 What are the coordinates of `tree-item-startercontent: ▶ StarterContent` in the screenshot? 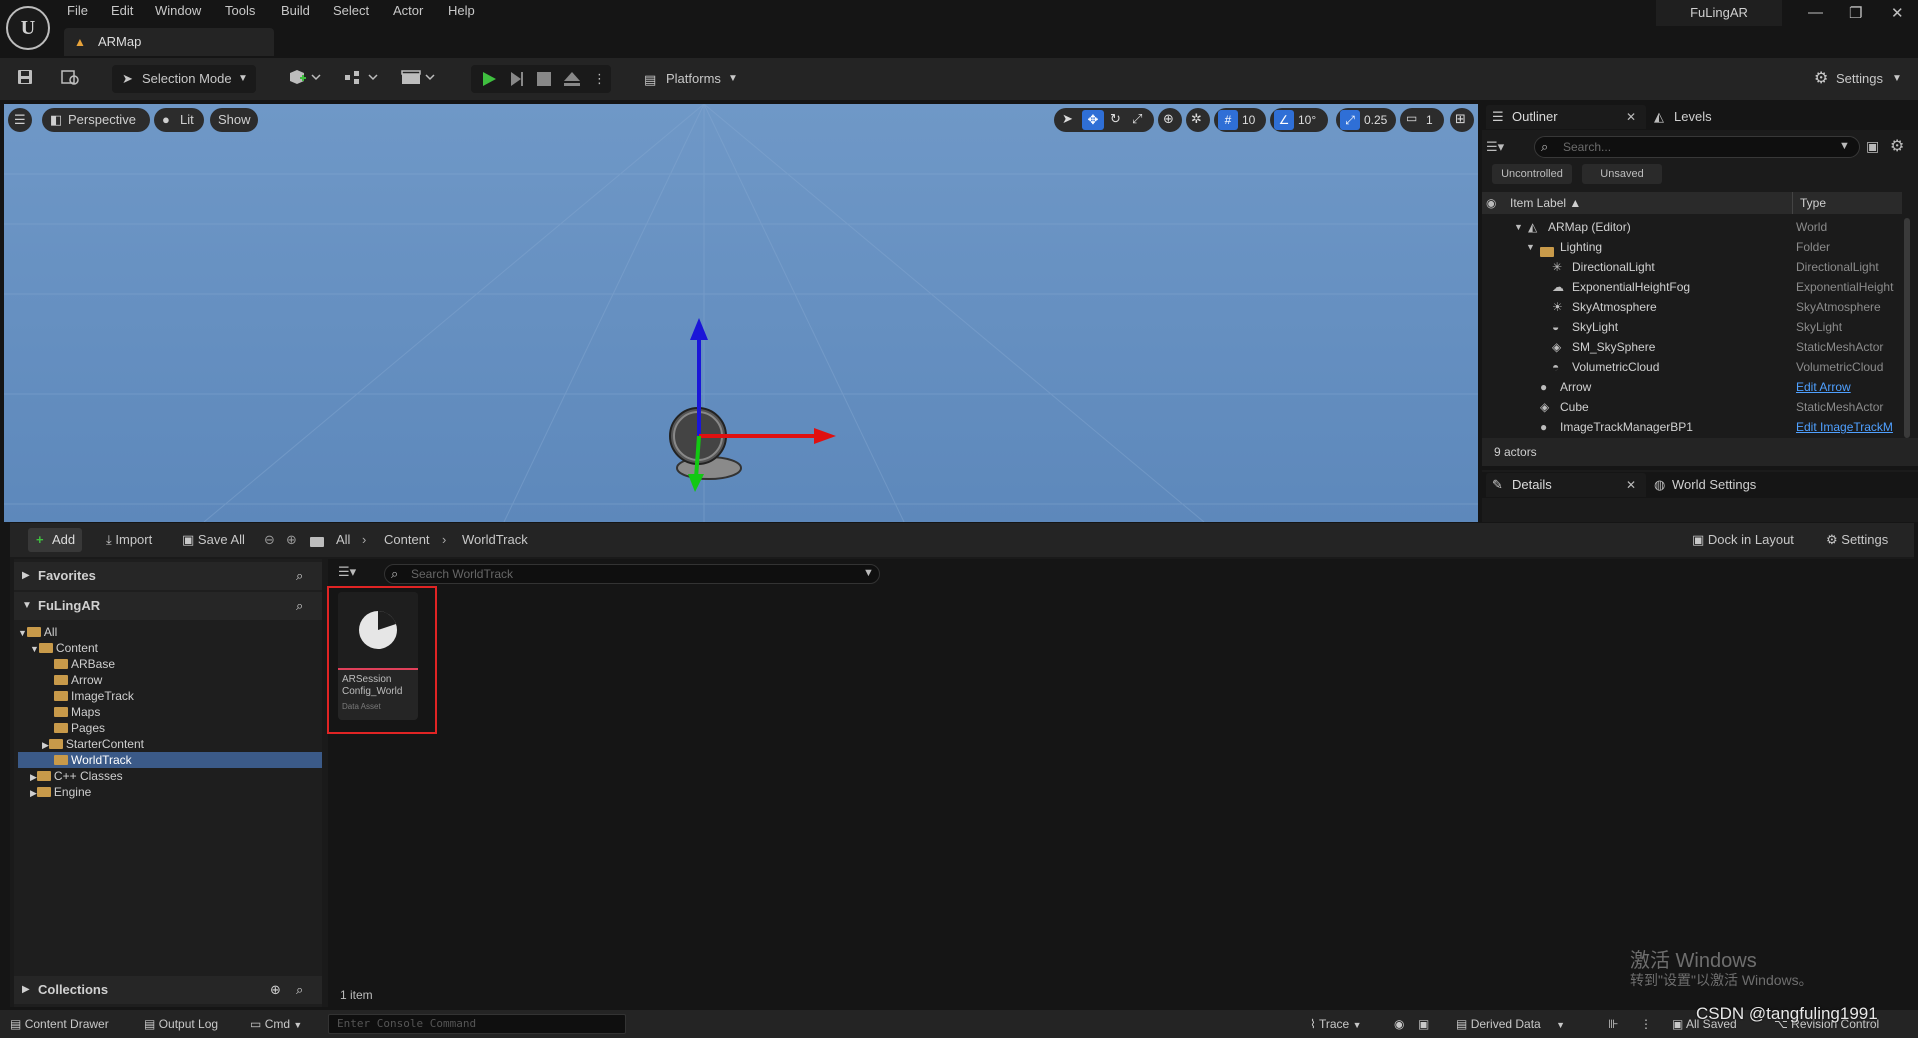 It's located at (93, 744).